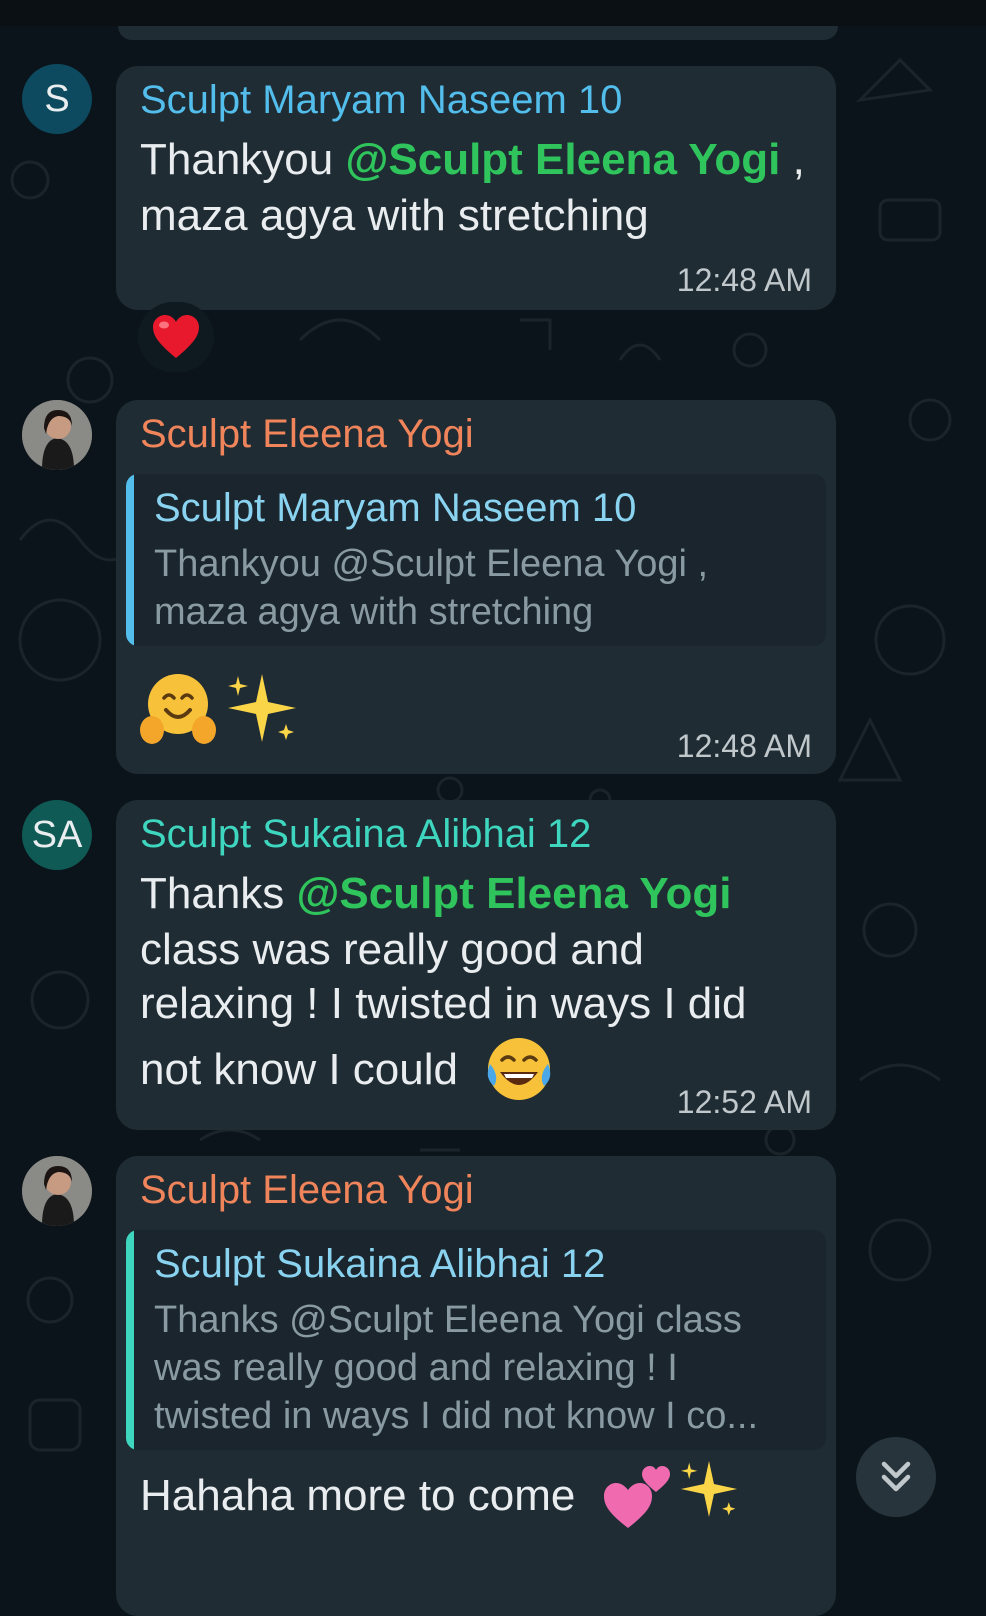 This screenshot has width=986, height=1616. I want to click on emoji-row, so click(220, 708).